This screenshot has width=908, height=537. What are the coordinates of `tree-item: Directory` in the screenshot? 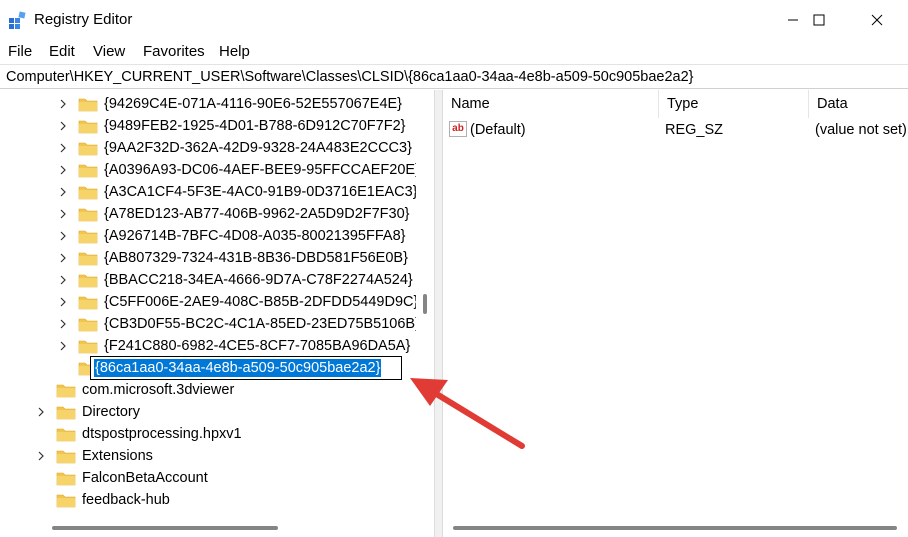 It's located at (88, 412).